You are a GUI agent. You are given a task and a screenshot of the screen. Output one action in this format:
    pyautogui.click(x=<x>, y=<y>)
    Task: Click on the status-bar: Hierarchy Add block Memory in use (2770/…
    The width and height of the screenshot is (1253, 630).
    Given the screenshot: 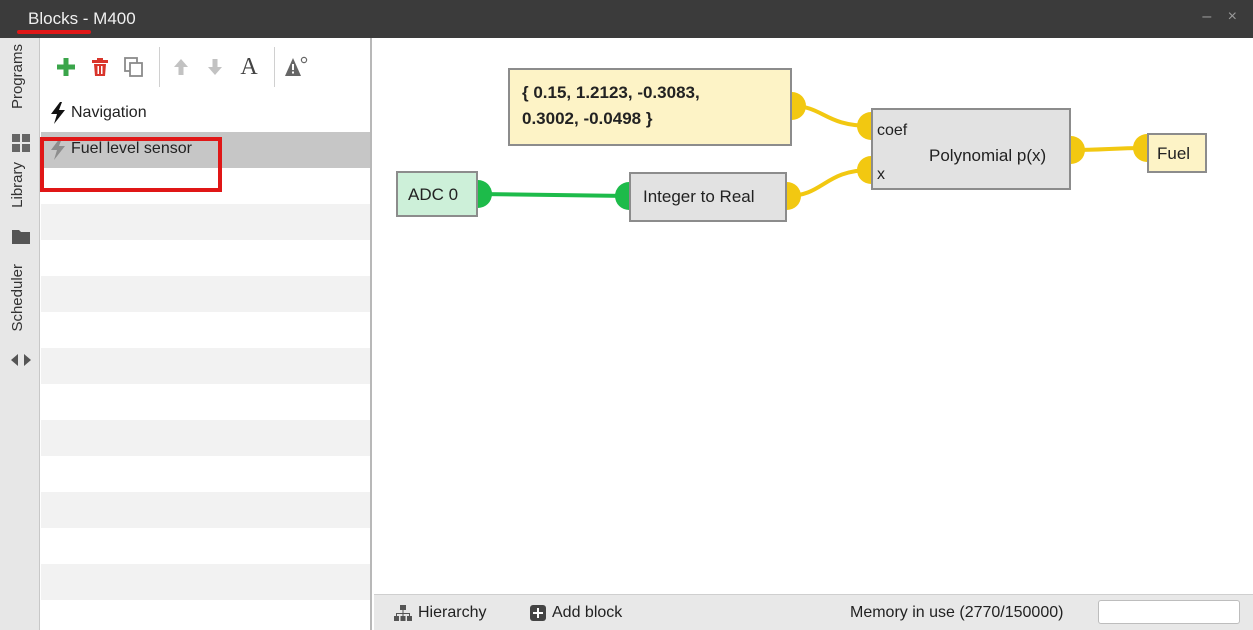 What is the action you would take?
    pyautogui.click(x=813, y=612)
    